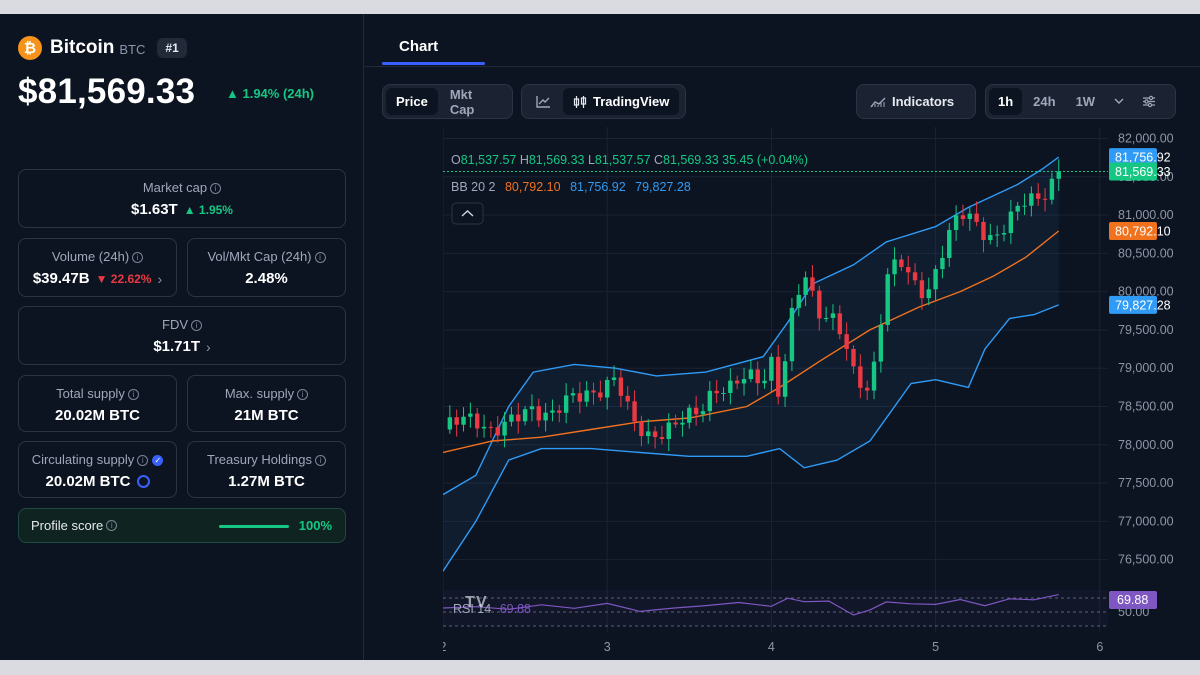 Image resolution: width=1200 pixels, height=675 pixels. What do you see at coordinates (1044, 101) in the screenshot?
I see `timeframe-24h-button: 24h` at bounding box center [1044, 101].